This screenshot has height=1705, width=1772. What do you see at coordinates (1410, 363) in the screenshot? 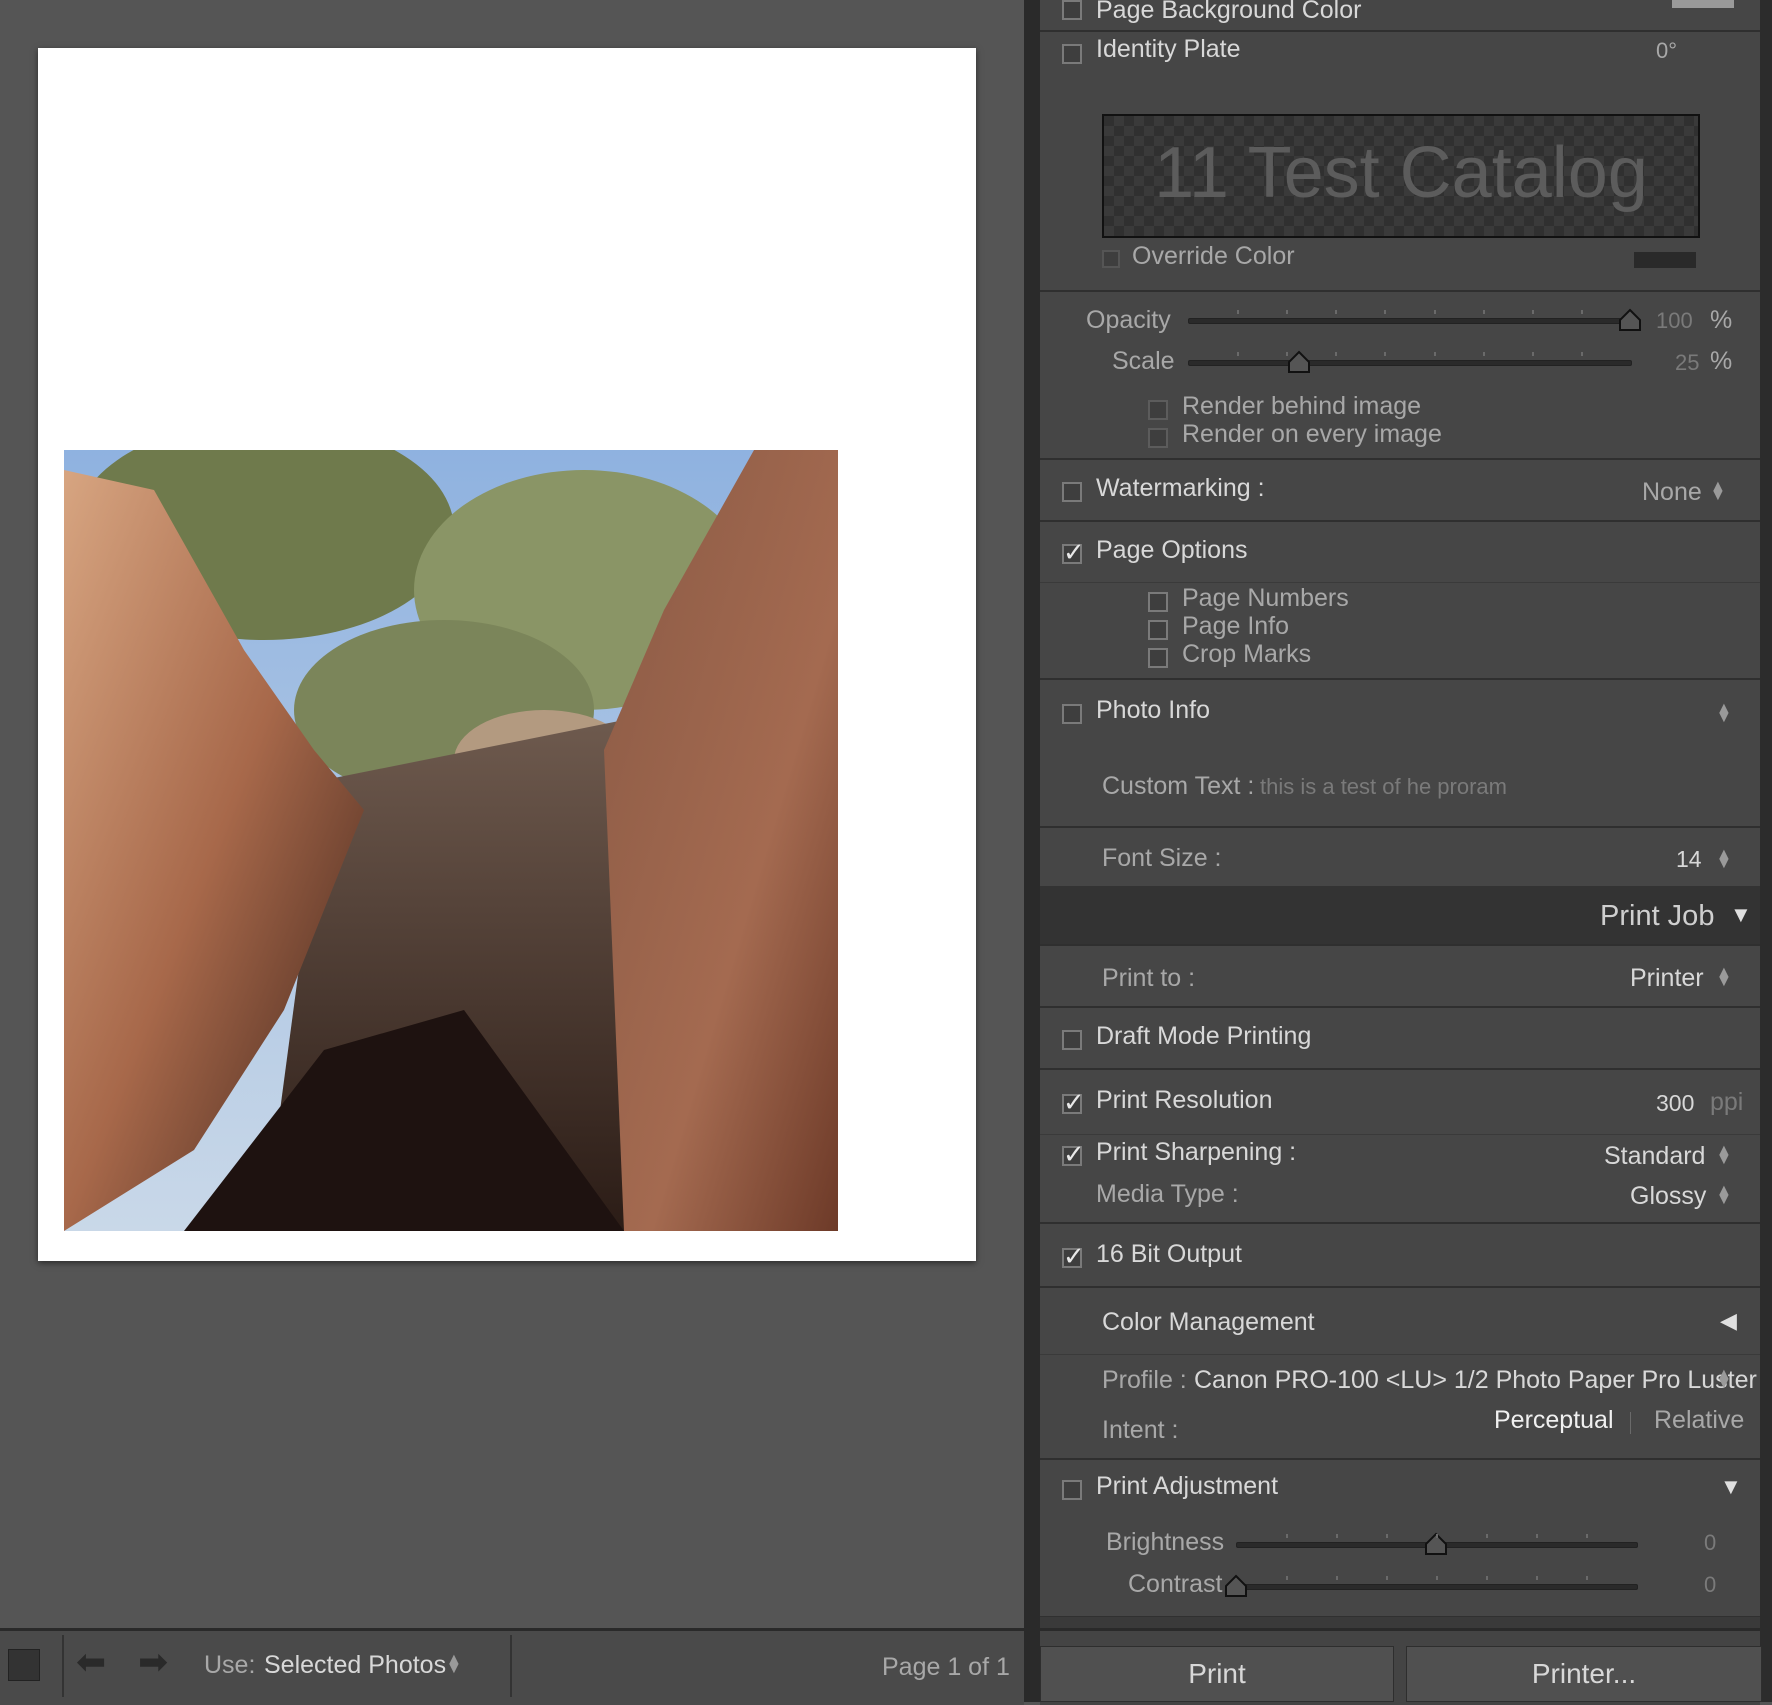
I see `scale-slider-track` at bounding box center [1410, 363].